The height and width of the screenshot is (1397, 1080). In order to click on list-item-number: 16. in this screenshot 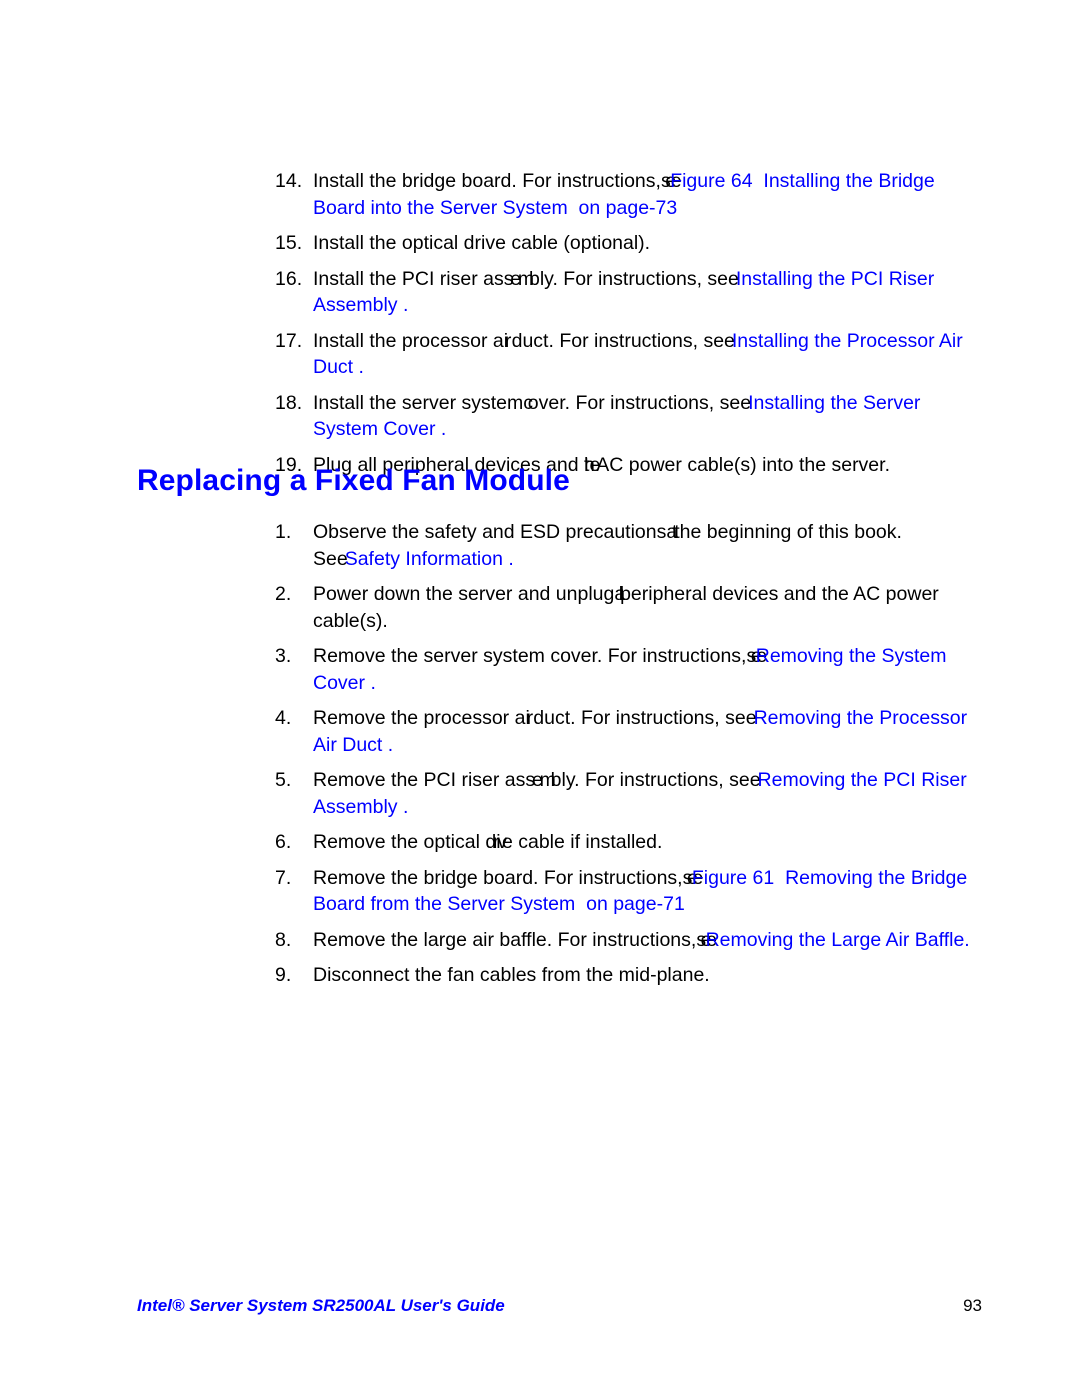, I will do `click(289, 278)`.